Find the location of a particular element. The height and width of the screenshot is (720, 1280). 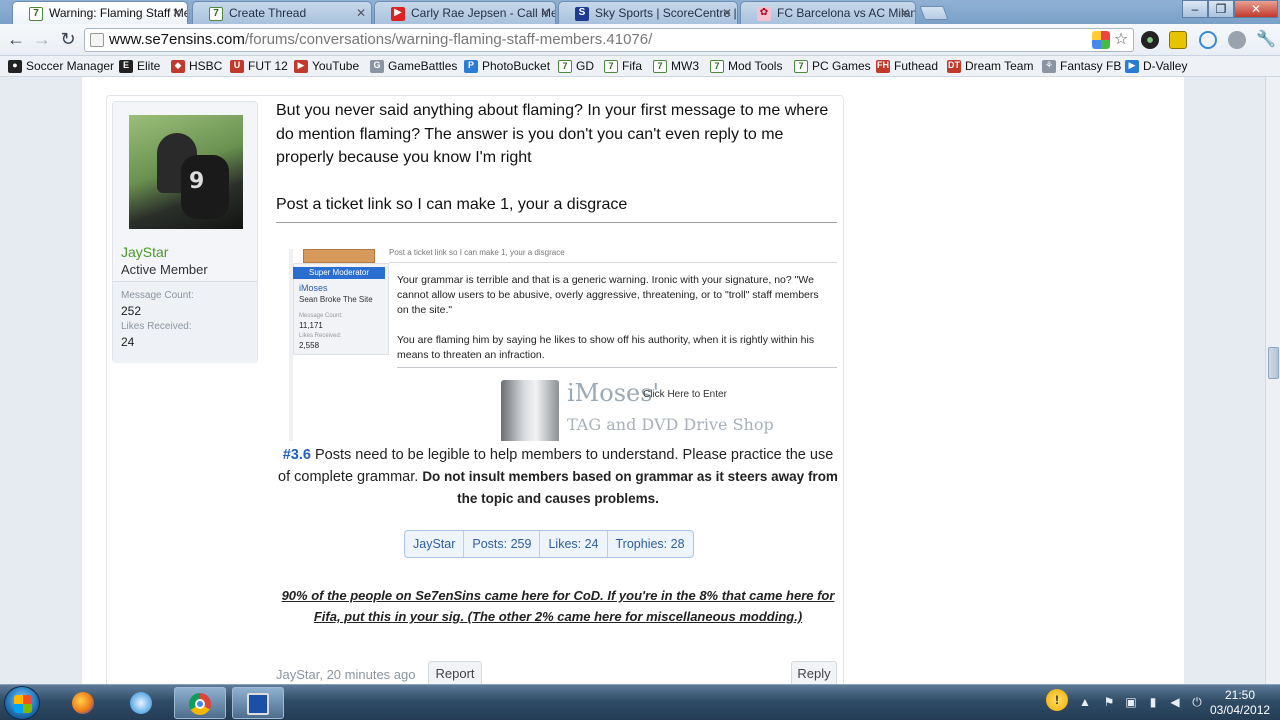

bookmark-gd: 7 GD is located at coordinates (576, 66).